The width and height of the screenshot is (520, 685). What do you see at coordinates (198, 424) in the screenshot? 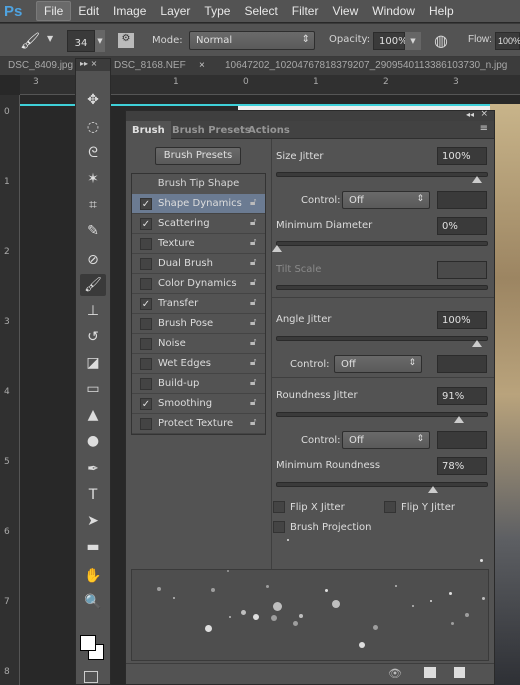
I see `brush-option-protect-texture: Protect Texture 🔓︎` at bounding box center [198, 424].